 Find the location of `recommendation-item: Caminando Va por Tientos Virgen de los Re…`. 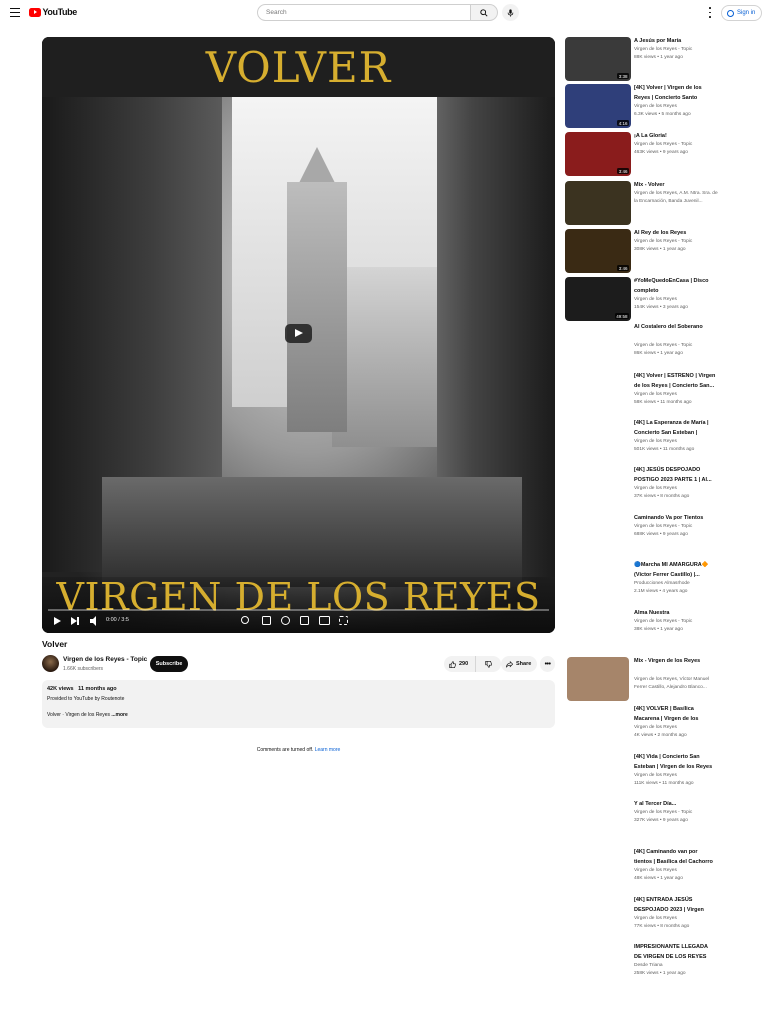

recommendation-item: Caminando Va por Tientos Virgen de los Re… is located at coordinates (645, 537).